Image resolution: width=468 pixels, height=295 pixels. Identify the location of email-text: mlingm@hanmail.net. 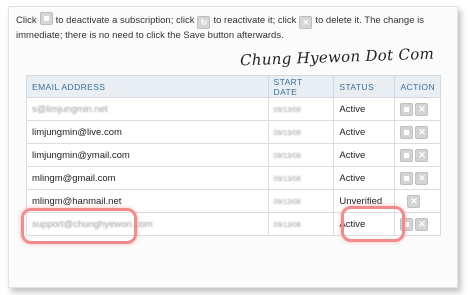
(77, 201).